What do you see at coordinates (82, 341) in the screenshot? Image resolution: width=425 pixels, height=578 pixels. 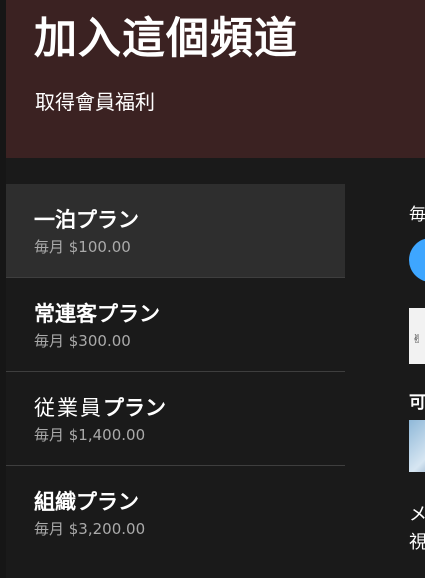 I see `plan-price: 毎月 $300.00` at bounding box center [82, 341].